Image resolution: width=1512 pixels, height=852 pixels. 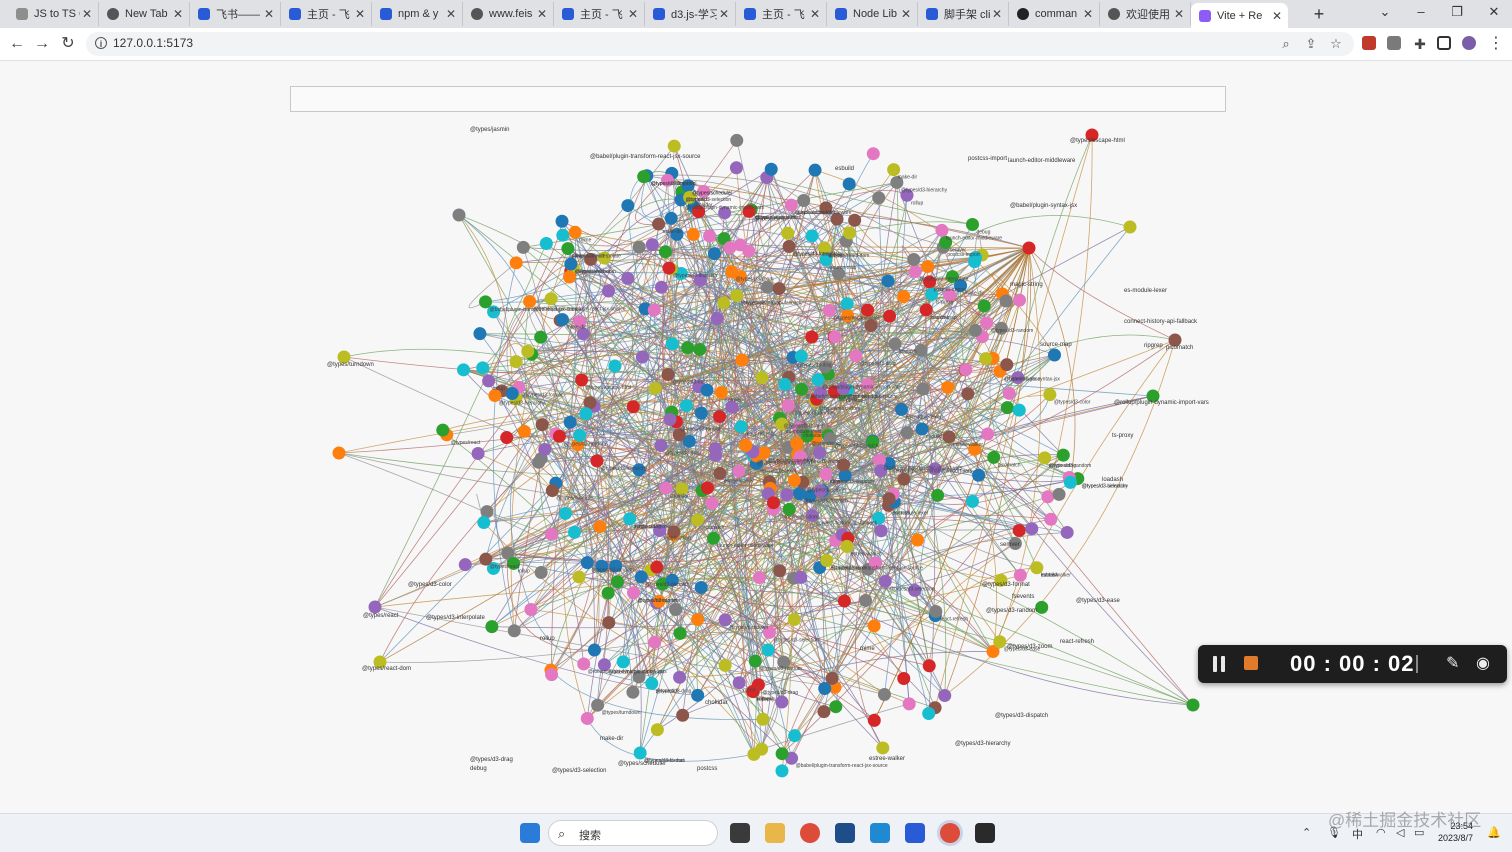 What do you see at coordinates (1483, 663) in the screenshot?
I see `camera-icon: ◉` at bounding box center [1483, 663].